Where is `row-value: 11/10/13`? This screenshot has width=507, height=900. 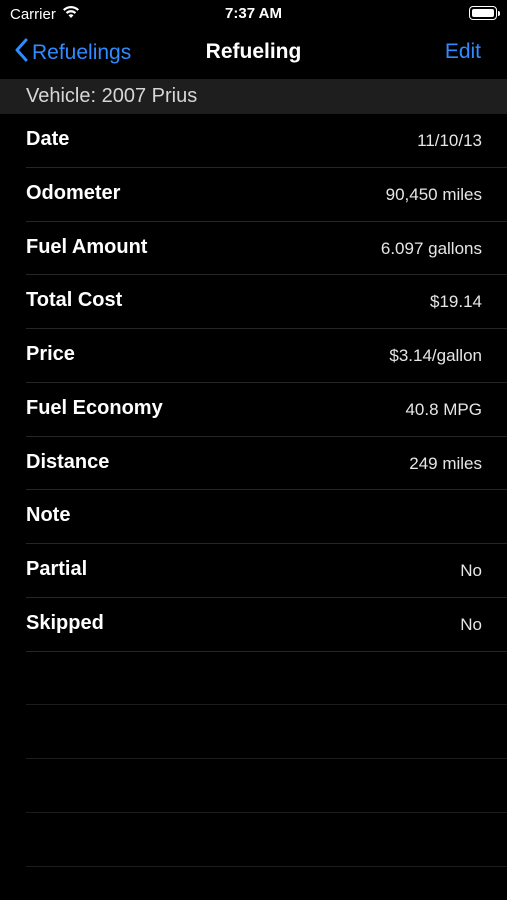 row-value: 11/10/13 is located at coordinates (449, 140).